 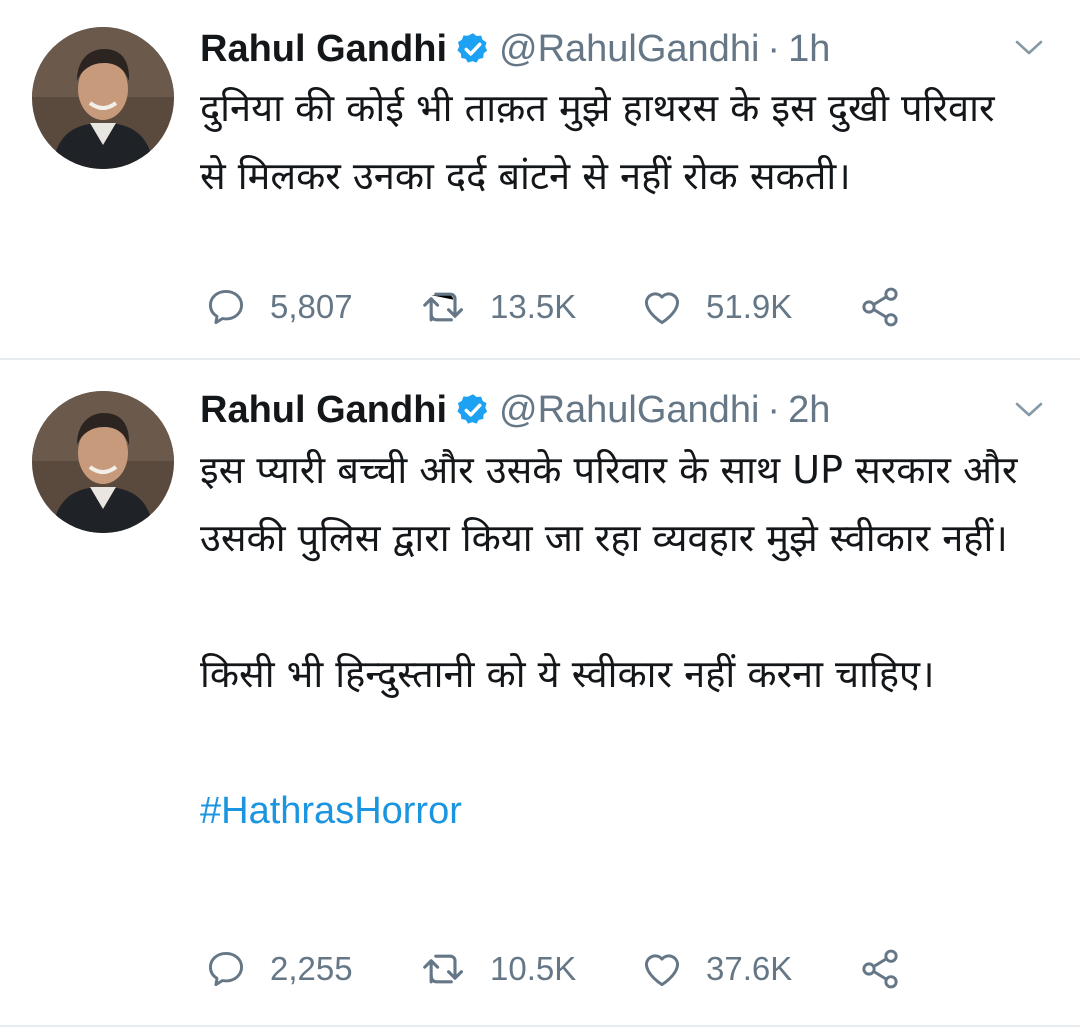 What do you see at coordinates (809, 49) in the screenshot?
I see `timestamp: 1h` at bounding box center [809, 49].